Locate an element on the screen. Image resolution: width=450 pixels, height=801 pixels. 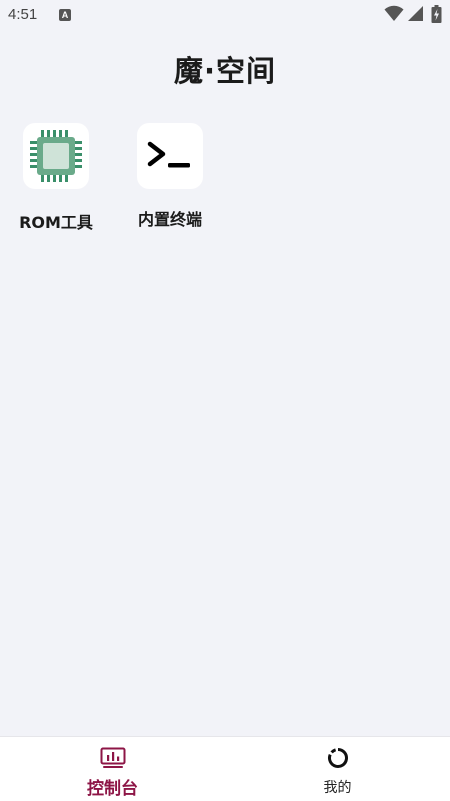
builtin-terminal-label: 内置终端 is located at coordinates (169, 219).